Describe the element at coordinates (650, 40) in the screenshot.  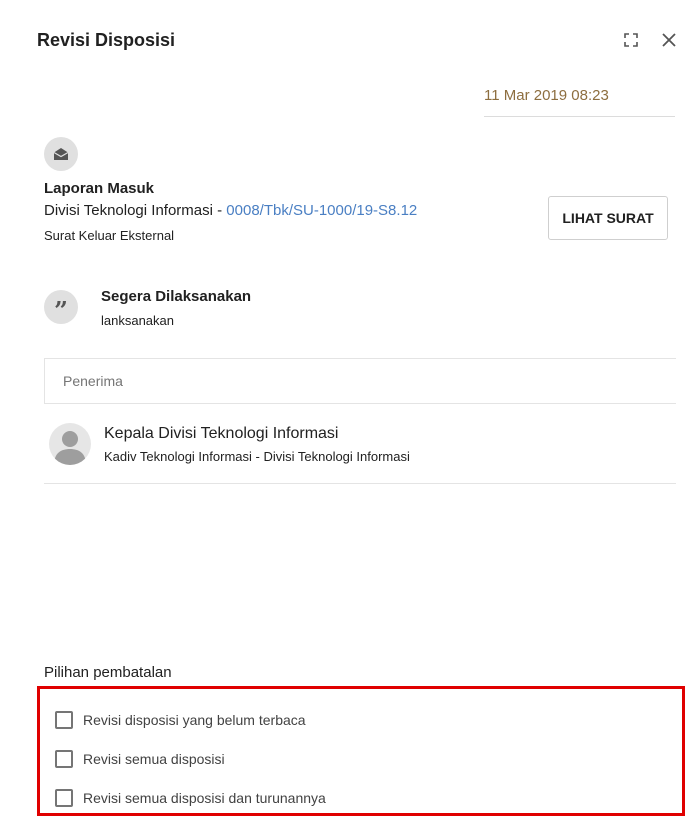
I see `dialog-header-actions` at that location.